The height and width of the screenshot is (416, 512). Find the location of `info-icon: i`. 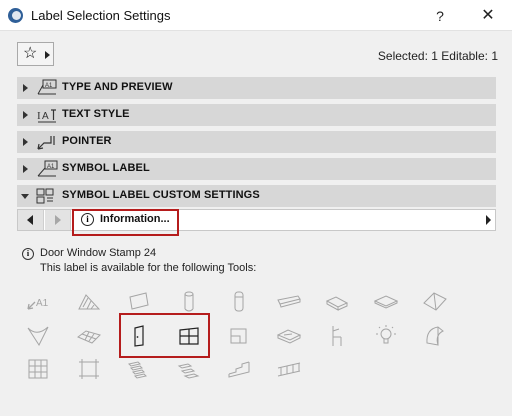

info-icon: i is located at coordinates (28, 254).